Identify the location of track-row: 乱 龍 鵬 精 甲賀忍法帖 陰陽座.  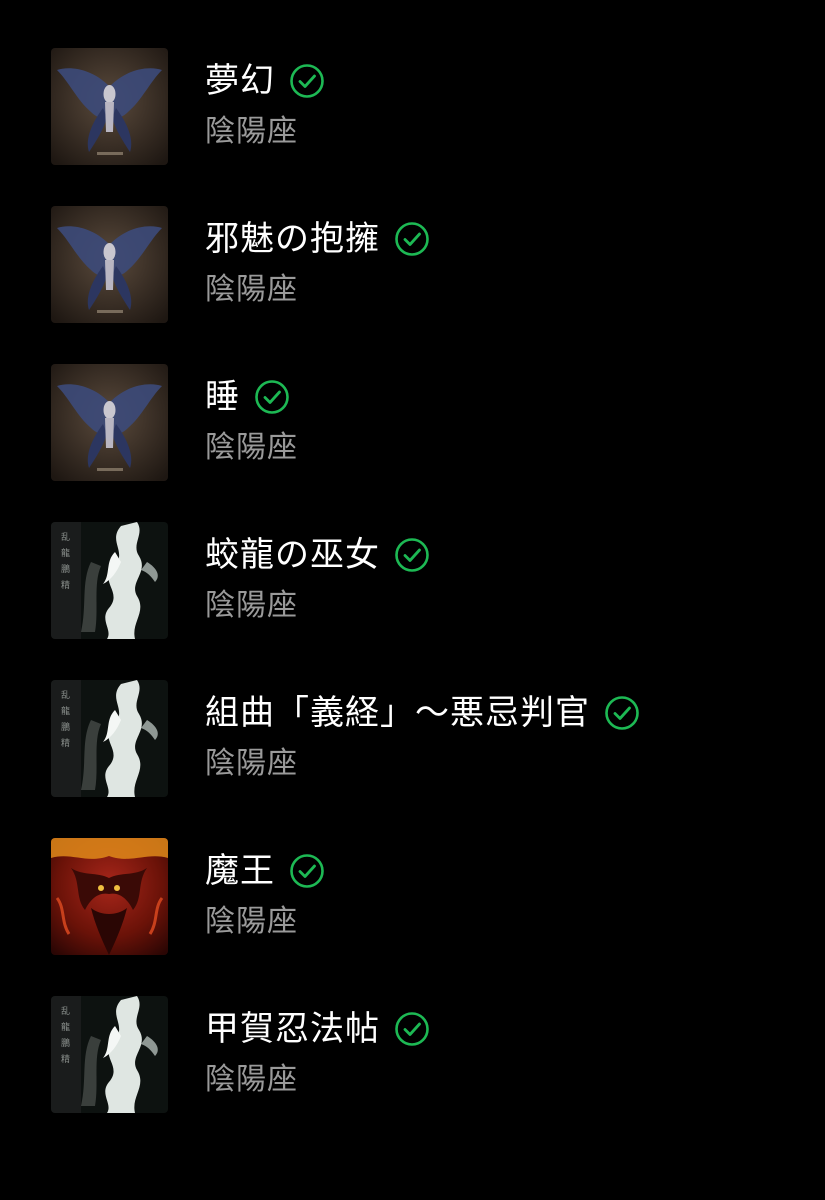
(412, 1075).